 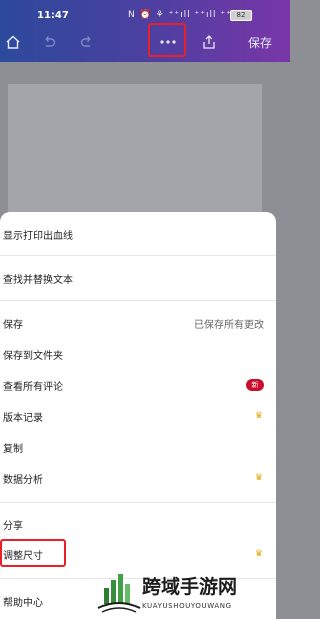 I want to click on menu-item-save-to-folder: 保存到文件夹, so click(x=138, y=354).